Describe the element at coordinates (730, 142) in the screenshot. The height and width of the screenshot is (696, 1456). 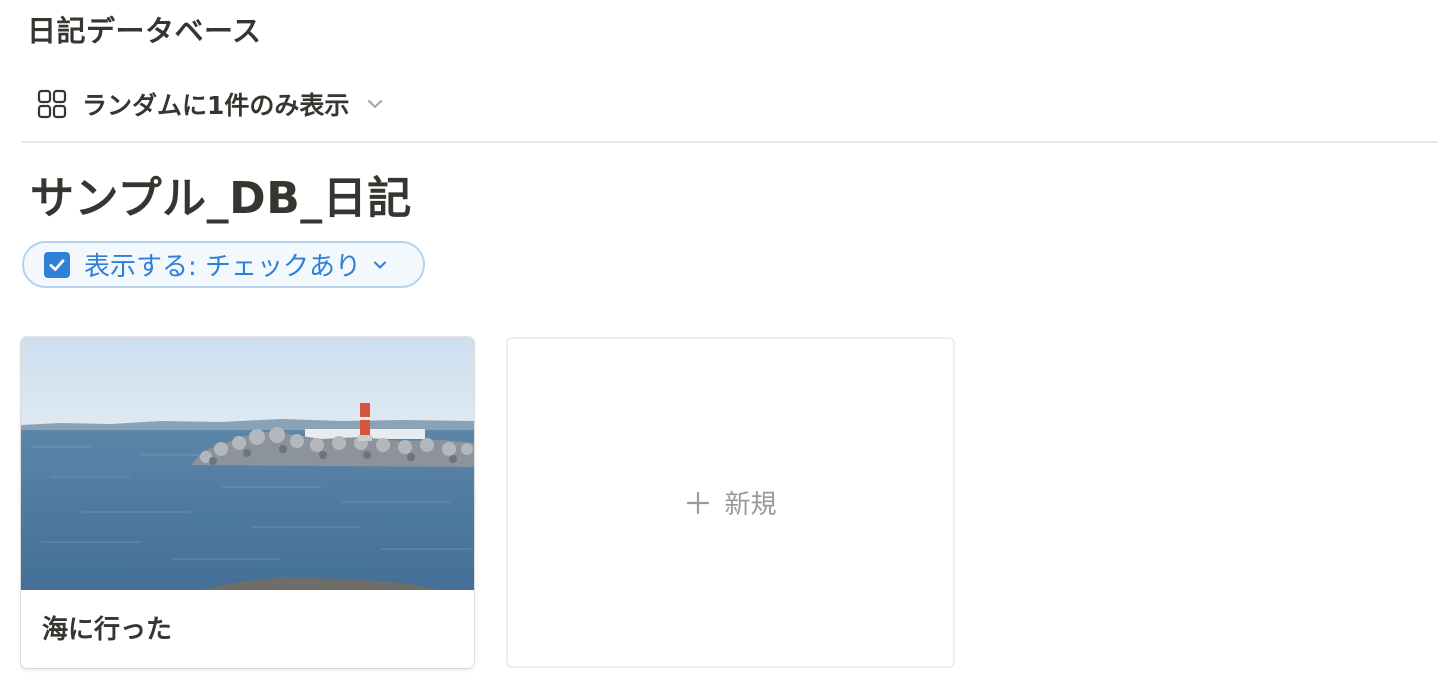
I see `header-divider` at that location.